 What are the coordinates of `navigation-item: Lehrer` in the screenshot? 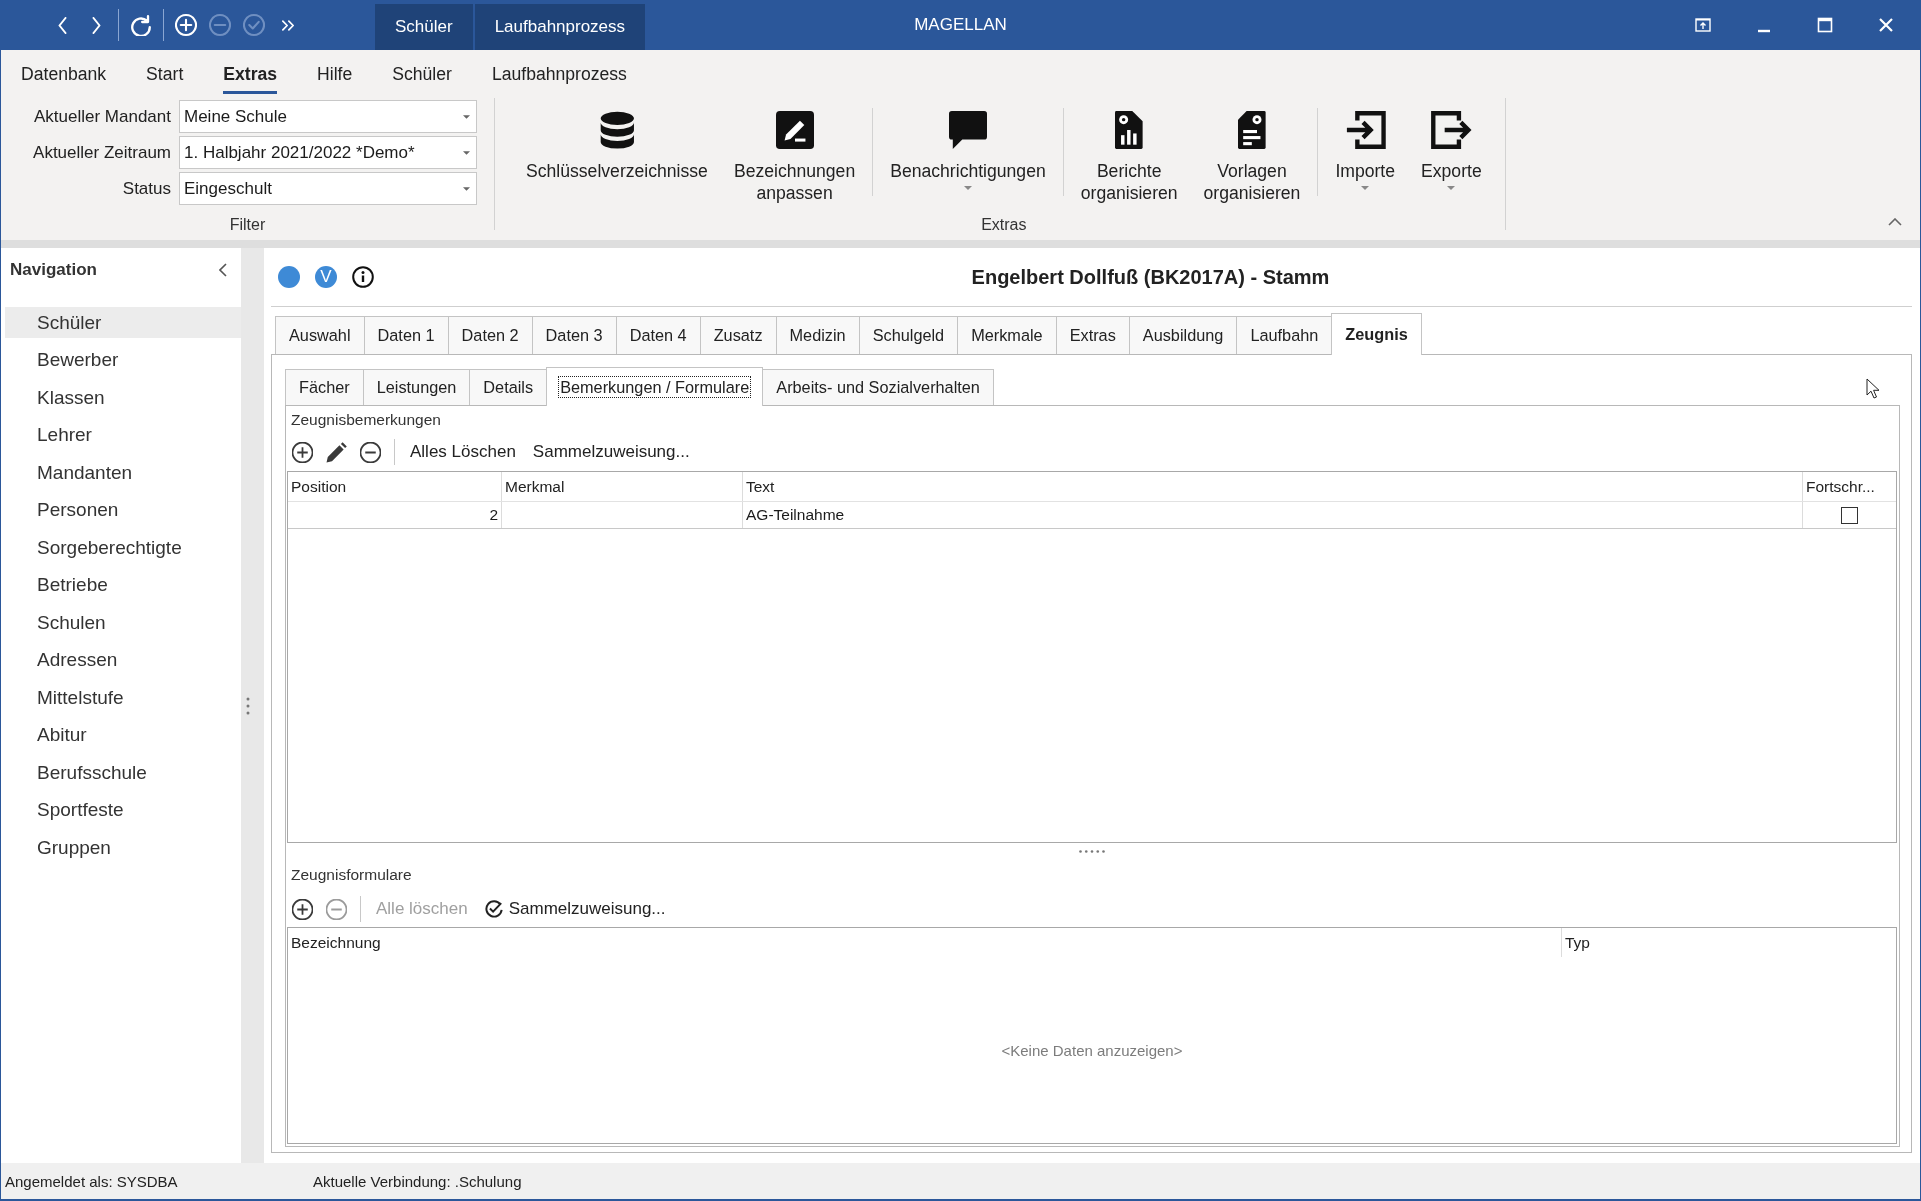 It's located at (123, 435).